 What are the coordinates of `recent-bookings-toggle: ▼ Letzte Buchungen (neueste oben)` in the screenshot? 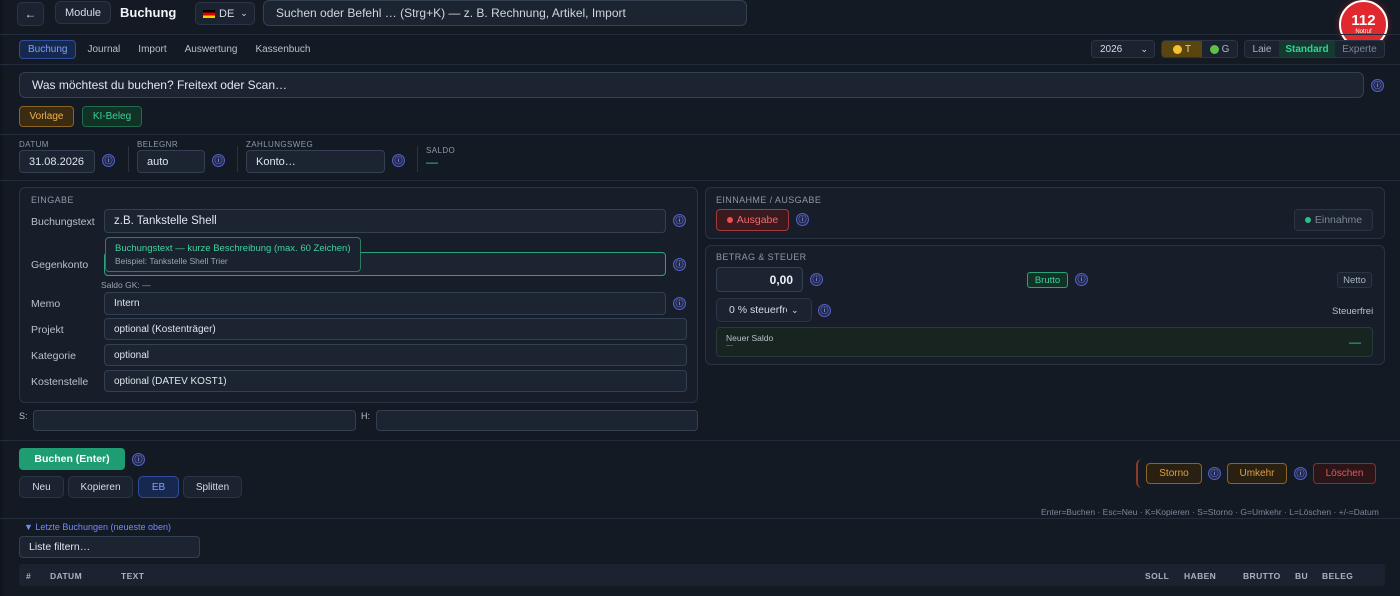 It's located at (97, 527).